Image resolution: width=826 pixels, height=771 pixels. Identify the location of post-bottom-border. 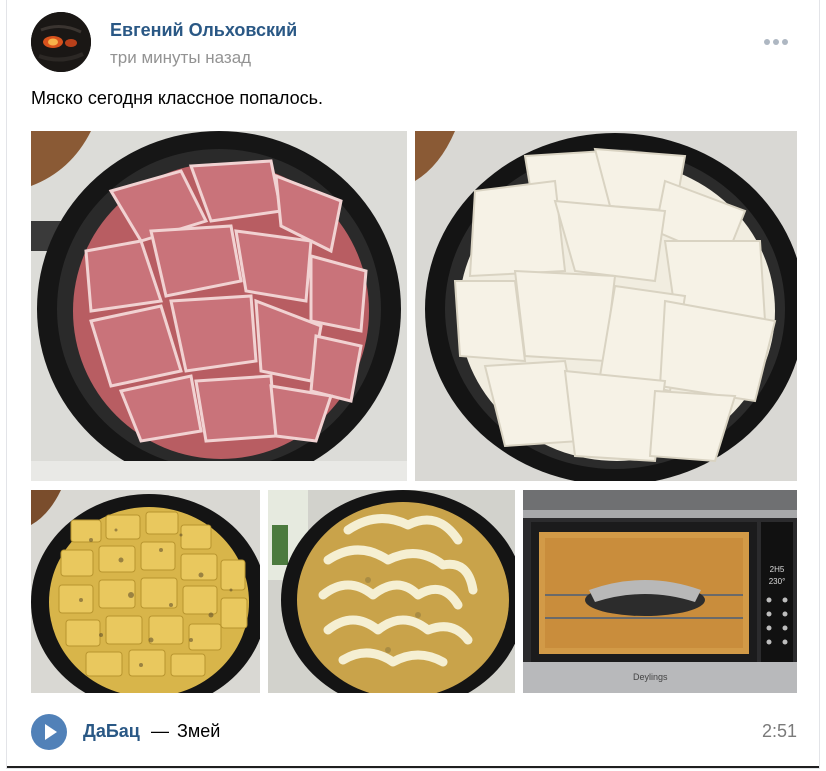
(413, 767).